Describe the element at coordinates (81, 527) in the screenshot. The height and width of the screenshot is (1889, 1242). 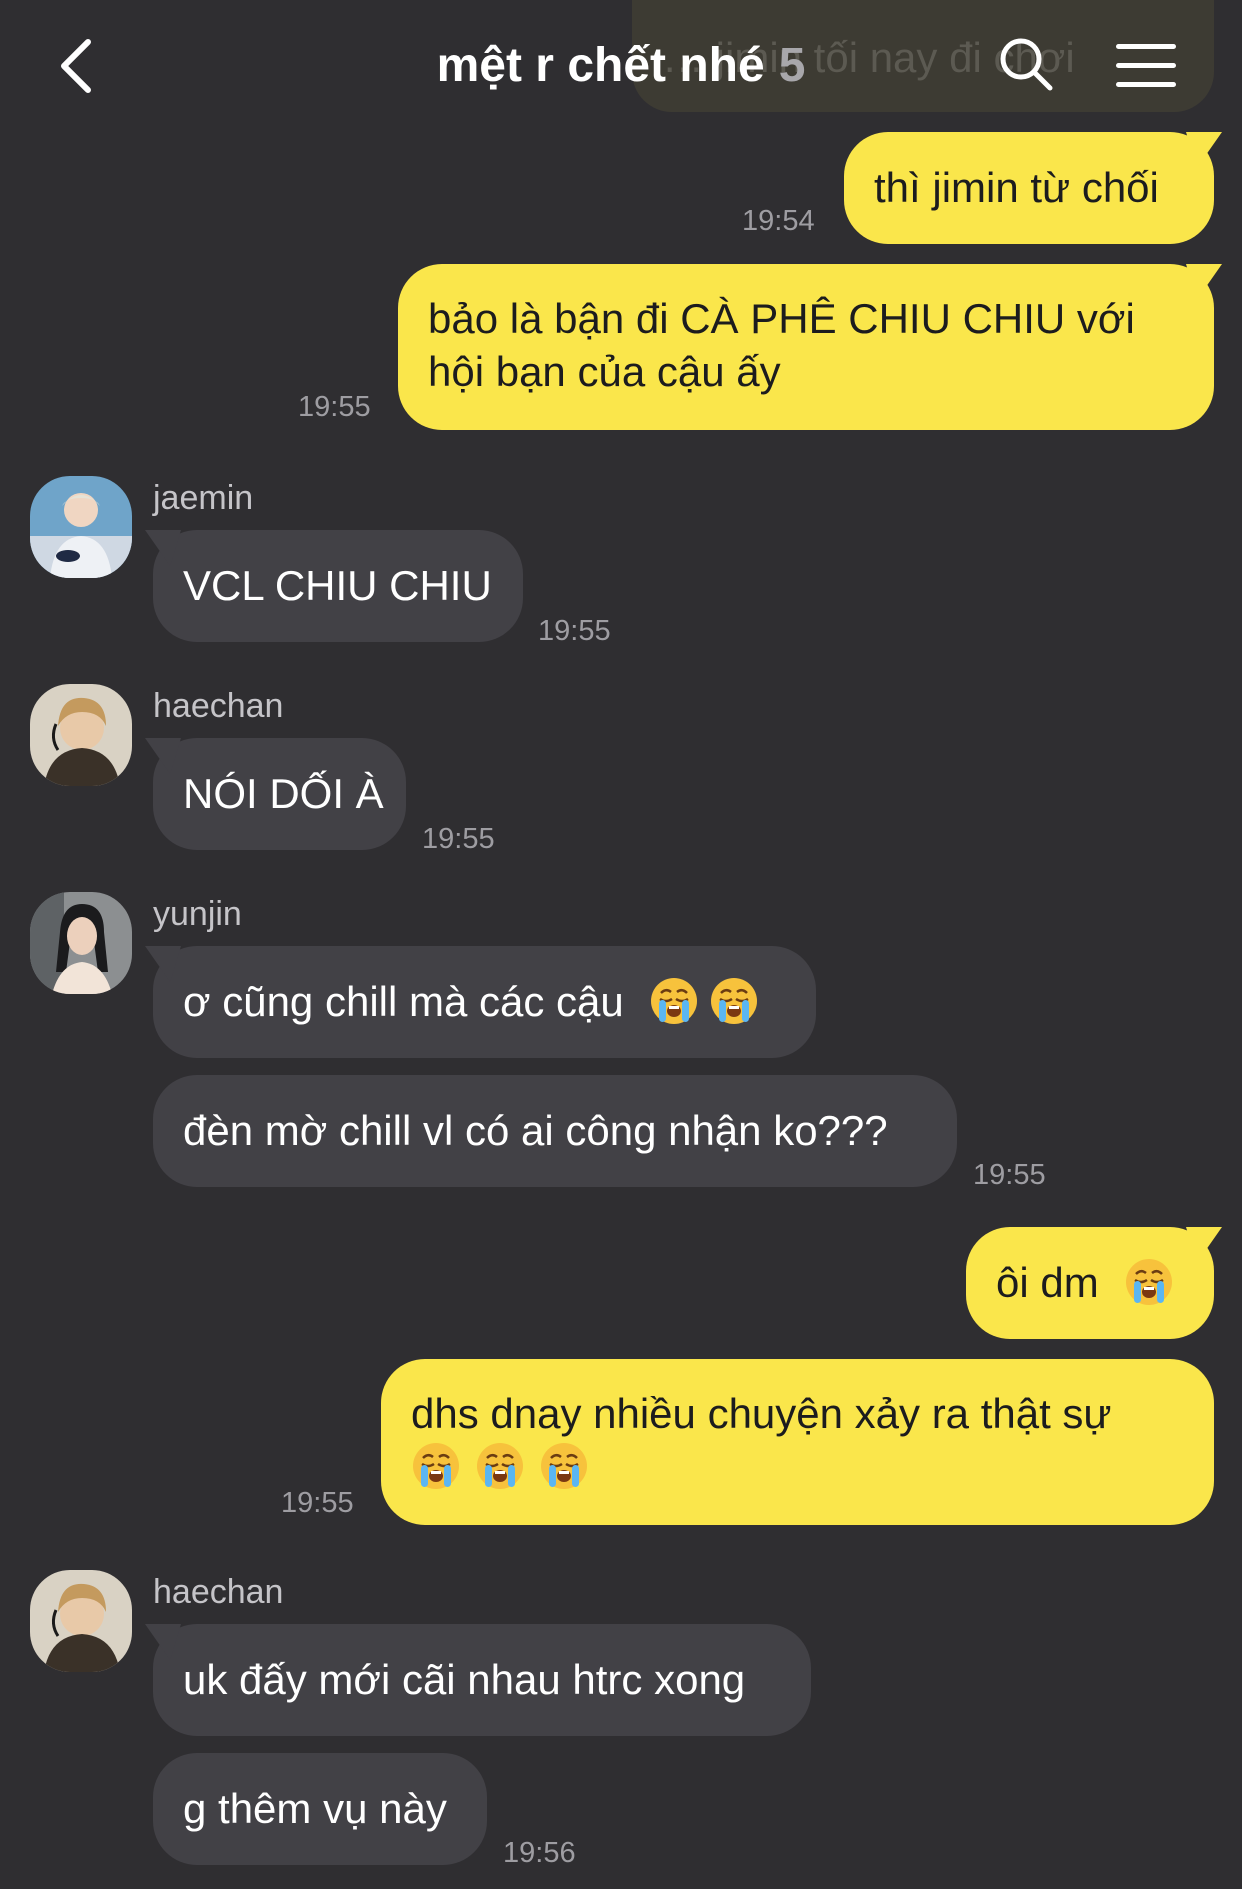
I see `avatar-jaemin` at that location.